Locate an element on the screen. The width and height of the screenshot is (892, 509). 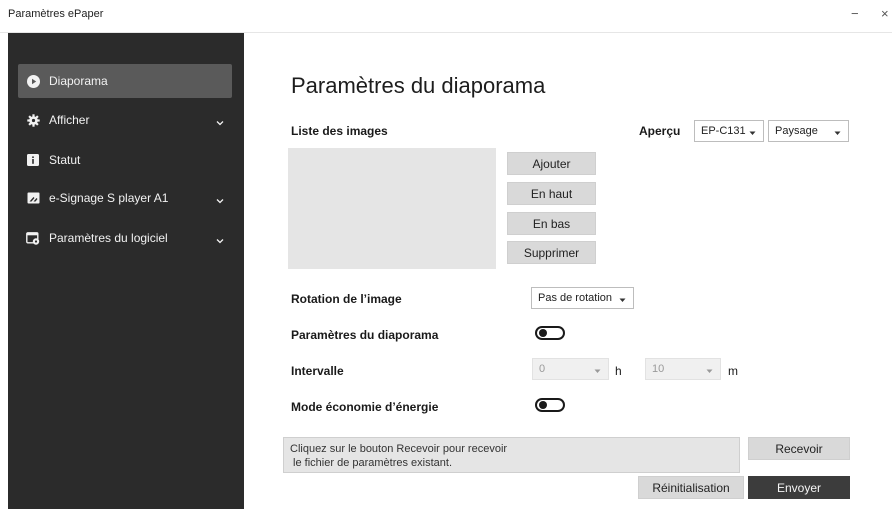
sidebar-item-diaporama: Diaporama is located at coordinates (125, 81).